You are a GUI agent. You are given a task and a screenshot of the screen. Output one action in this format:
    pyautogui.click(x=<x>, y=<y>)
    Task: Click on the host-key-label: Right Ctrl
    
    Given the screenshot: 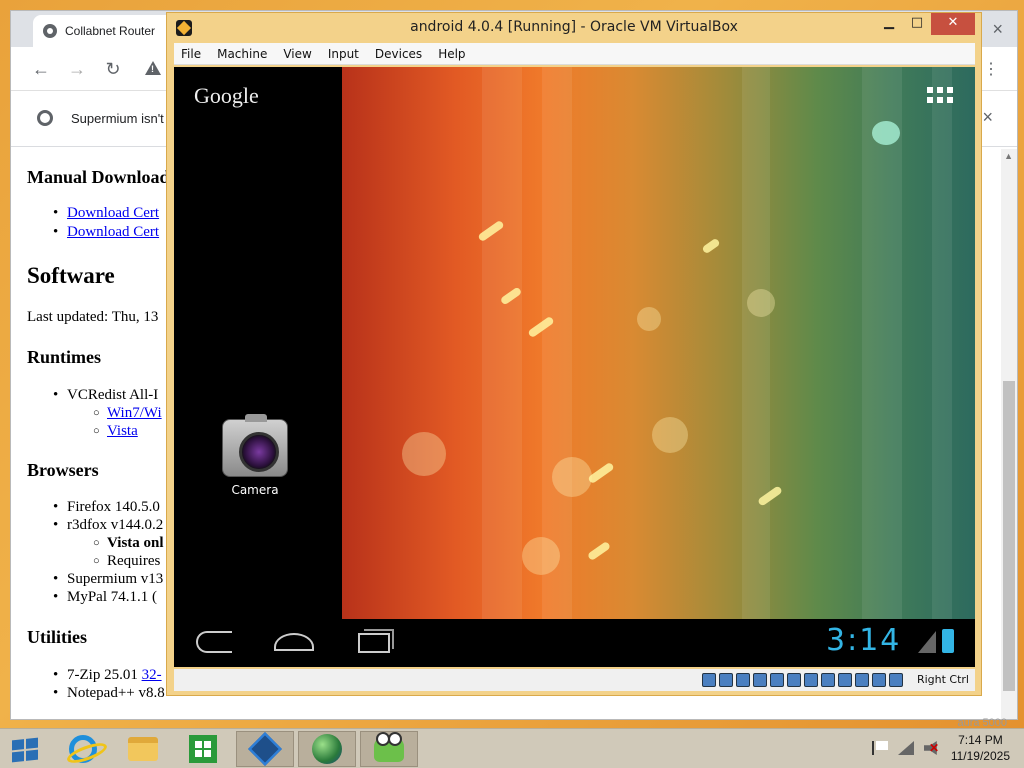 What is the action you would take?
    pyautogui.click(x=942, y=679)
    